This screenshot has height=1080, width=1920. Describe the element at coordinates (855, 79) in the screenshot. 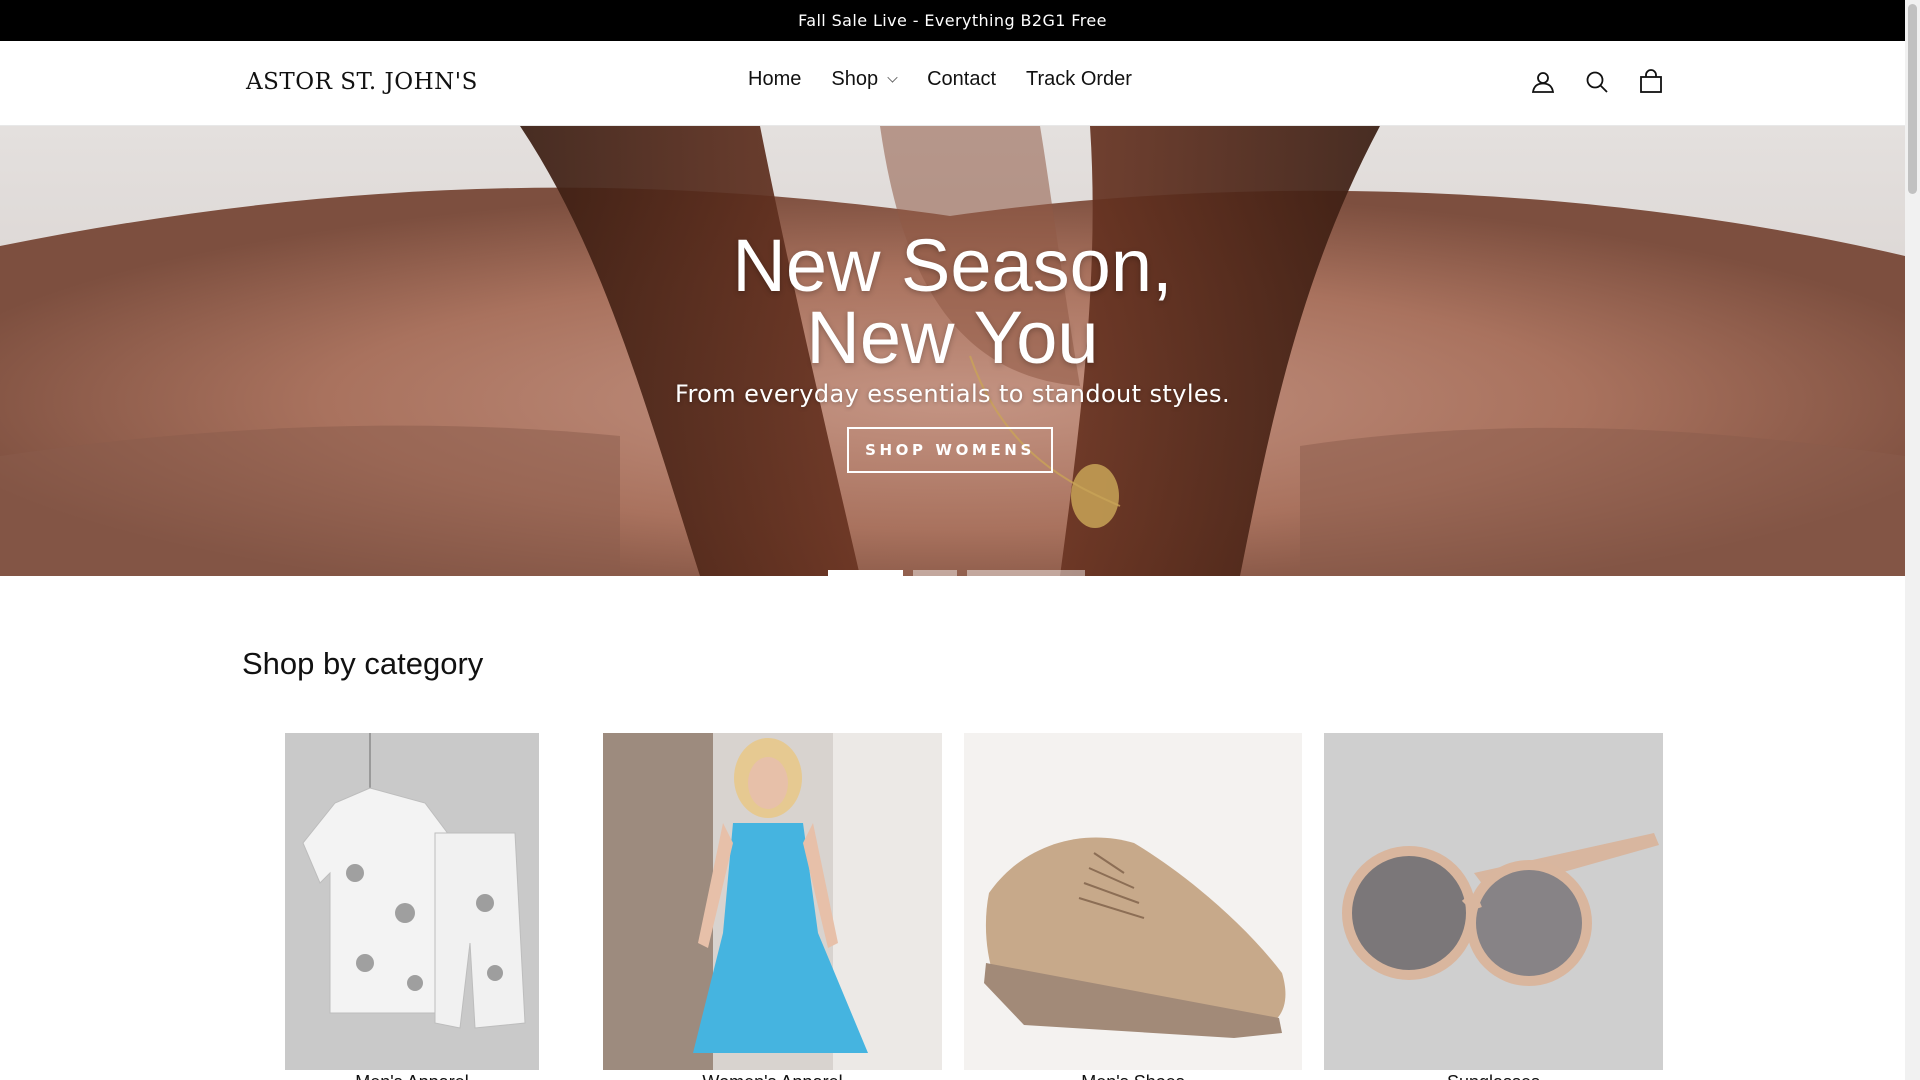

I see `nav-shop-label: Shop` at that location.